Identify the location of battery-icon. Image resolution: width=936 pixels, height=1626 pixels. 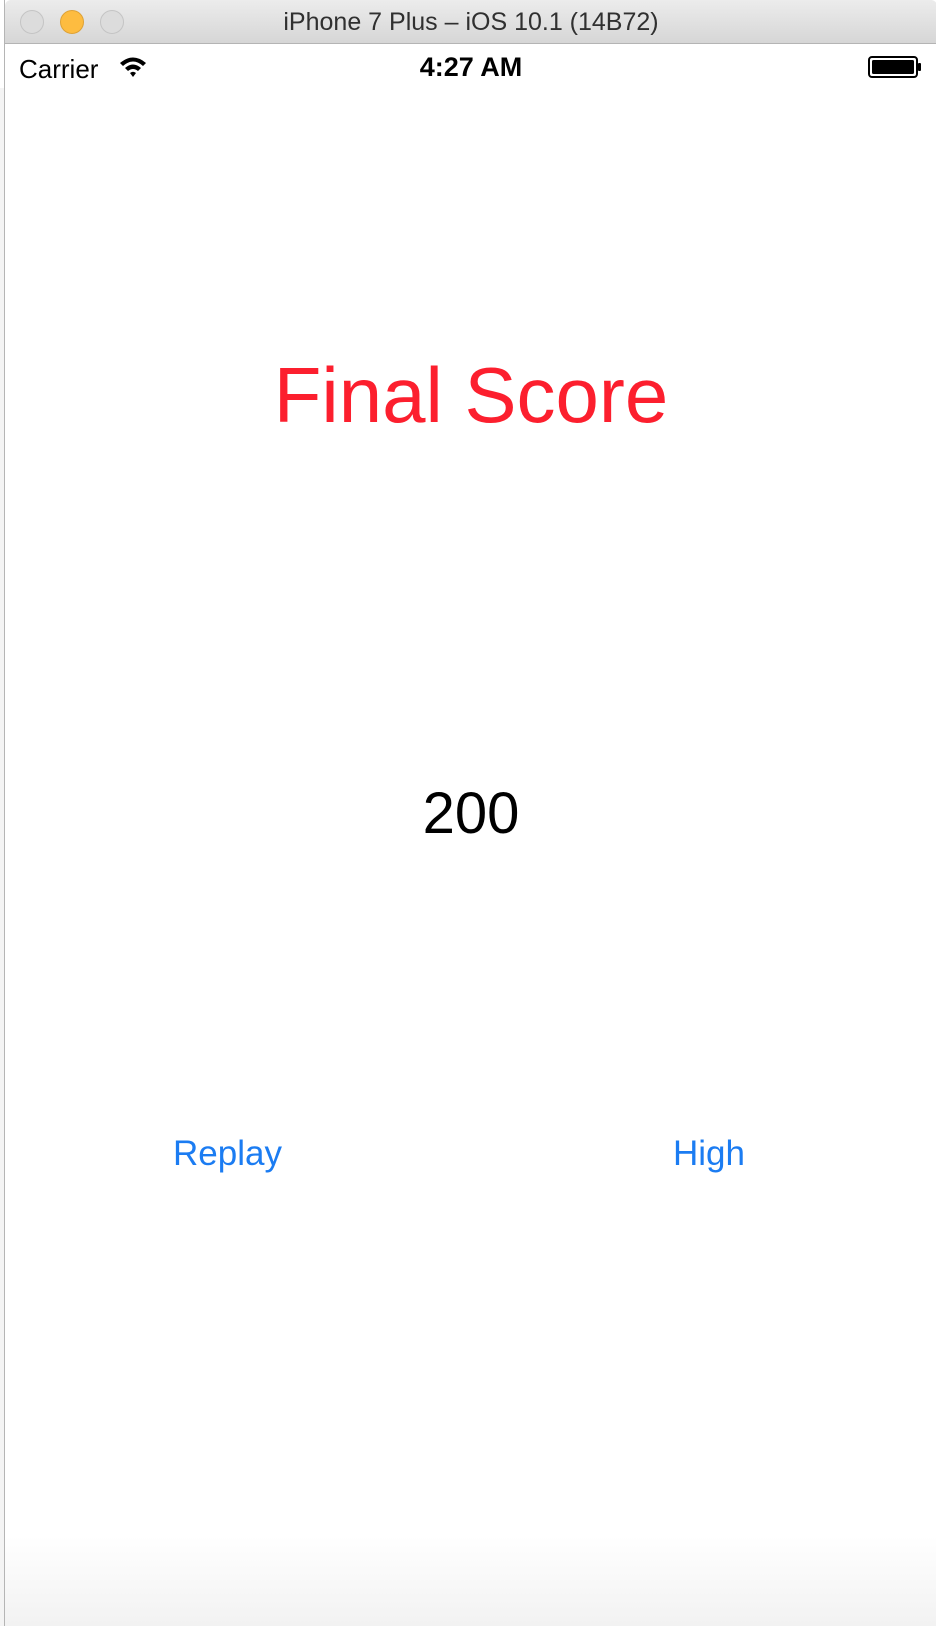
(894, 67).